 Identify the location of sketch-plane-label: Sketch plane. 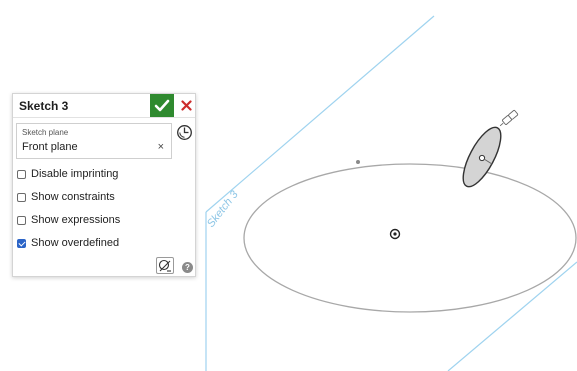
(45, 132).